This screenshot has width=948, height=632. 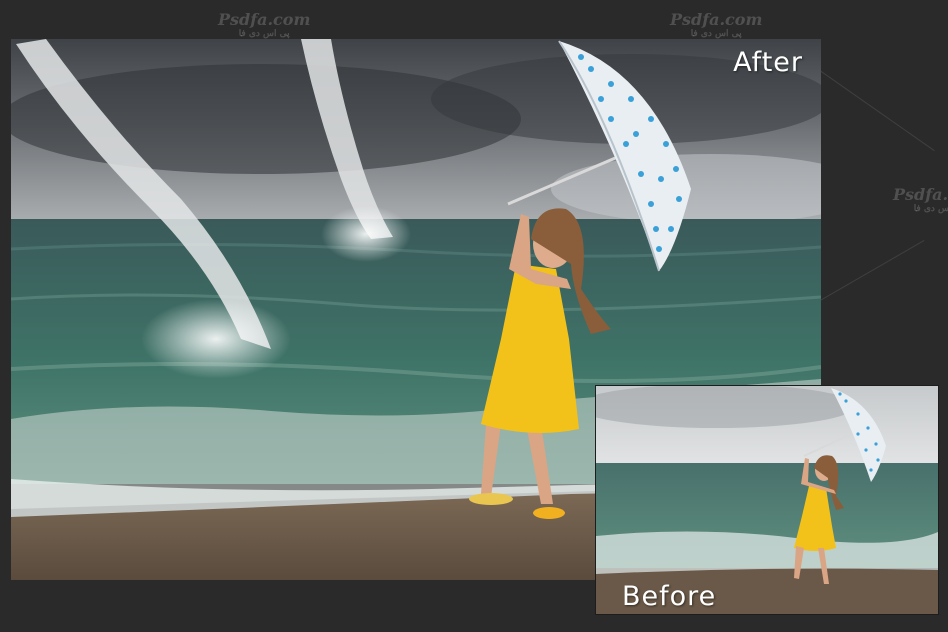 What do you see at coordinates (768, 62) in the screenshot?
I see `after-label: After` at bounding box center [768, 62].